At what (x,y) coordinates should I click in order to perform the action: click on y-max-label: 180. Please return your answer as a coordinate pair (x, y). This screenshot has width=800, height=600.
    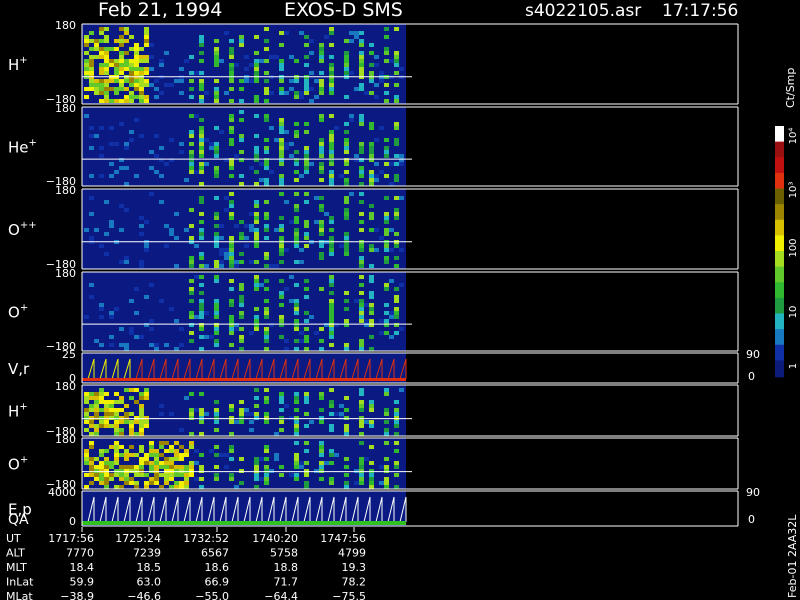
    Looking at the image, I should click on (65, 25).